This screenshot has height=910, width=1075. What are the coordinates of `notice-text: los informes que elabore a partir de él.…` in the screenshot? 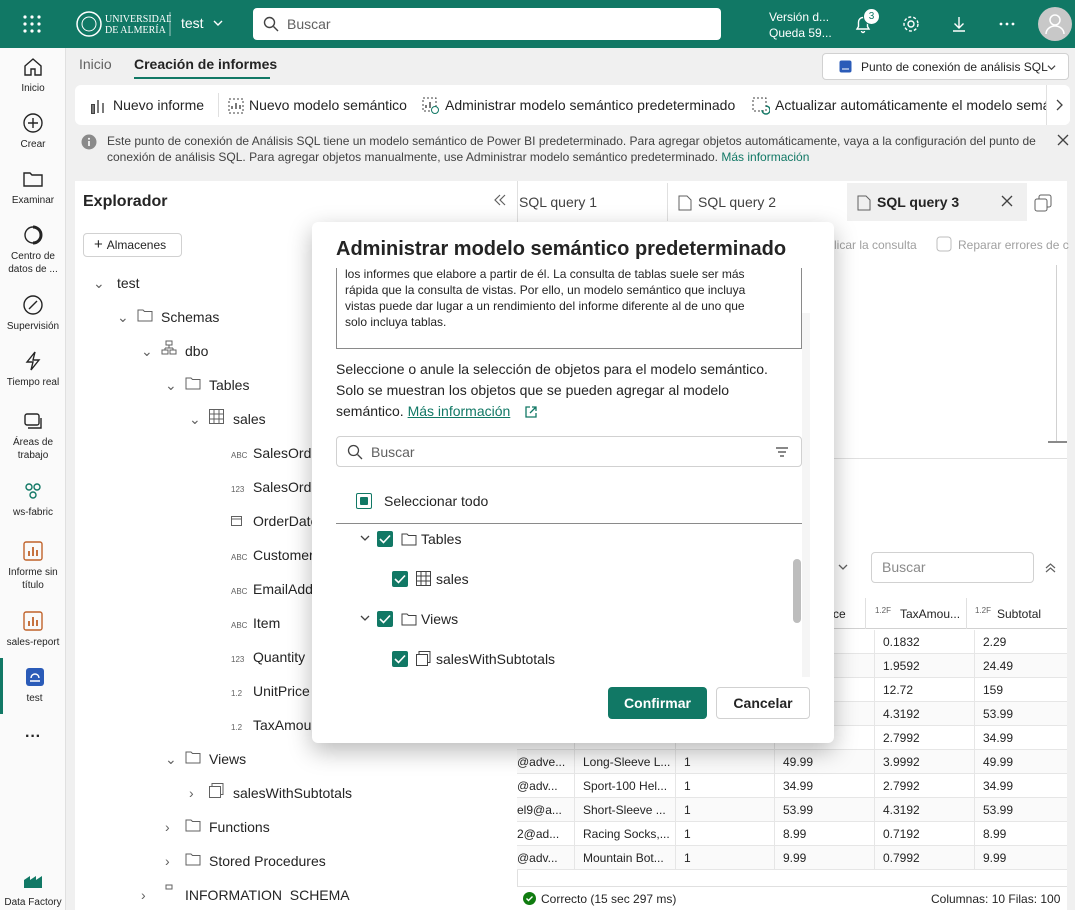 It's located at (545, 298).